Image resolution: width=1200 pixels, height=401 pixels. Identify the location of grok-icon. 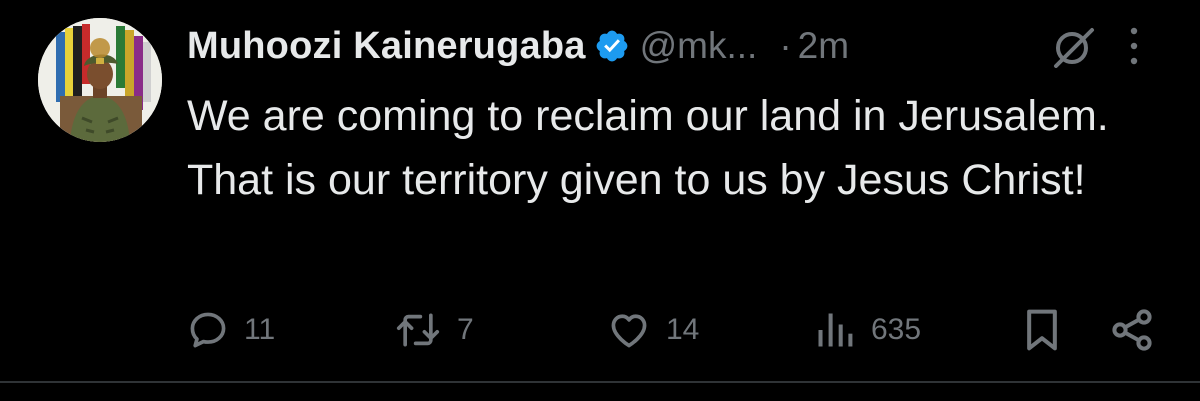
(1073, 47).